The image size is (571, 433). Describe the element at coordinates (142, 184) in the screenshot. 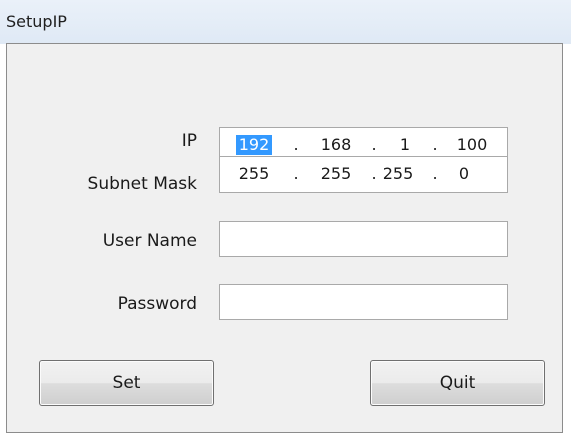

I see `subnet-mask-label: Subnet Mask` at that location.